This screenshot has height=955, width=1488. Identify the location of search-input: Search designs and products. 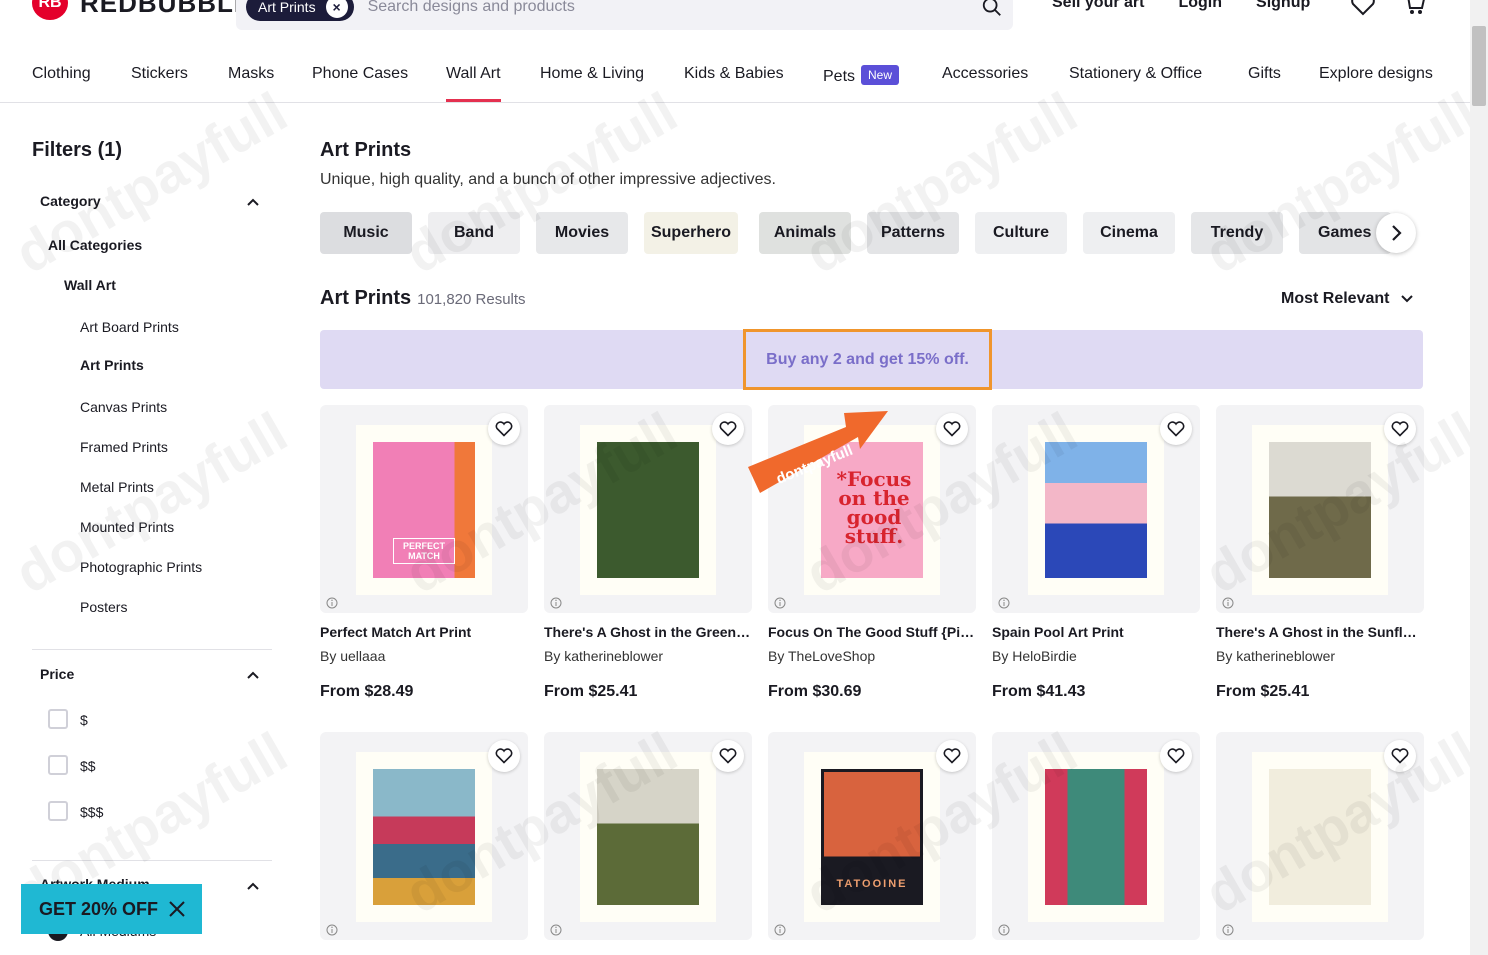
(674, 8).